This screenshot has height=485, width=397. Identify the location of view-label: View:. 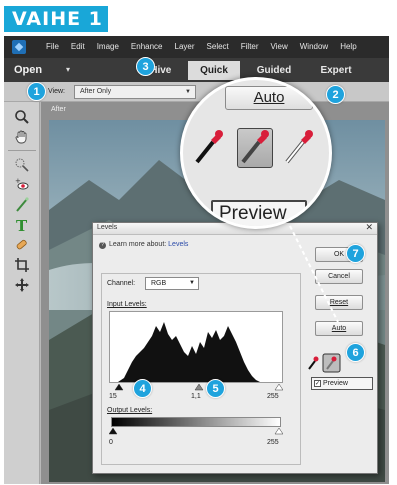
(56, 91).